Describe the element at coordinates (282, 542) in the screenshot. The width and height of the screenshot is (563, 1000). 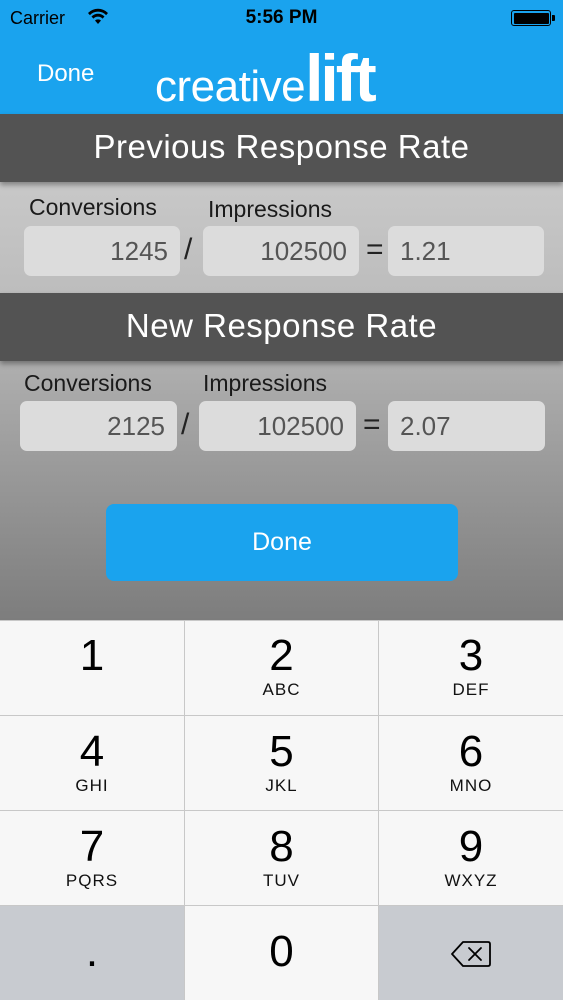
I see `done-button: Done` at that location.